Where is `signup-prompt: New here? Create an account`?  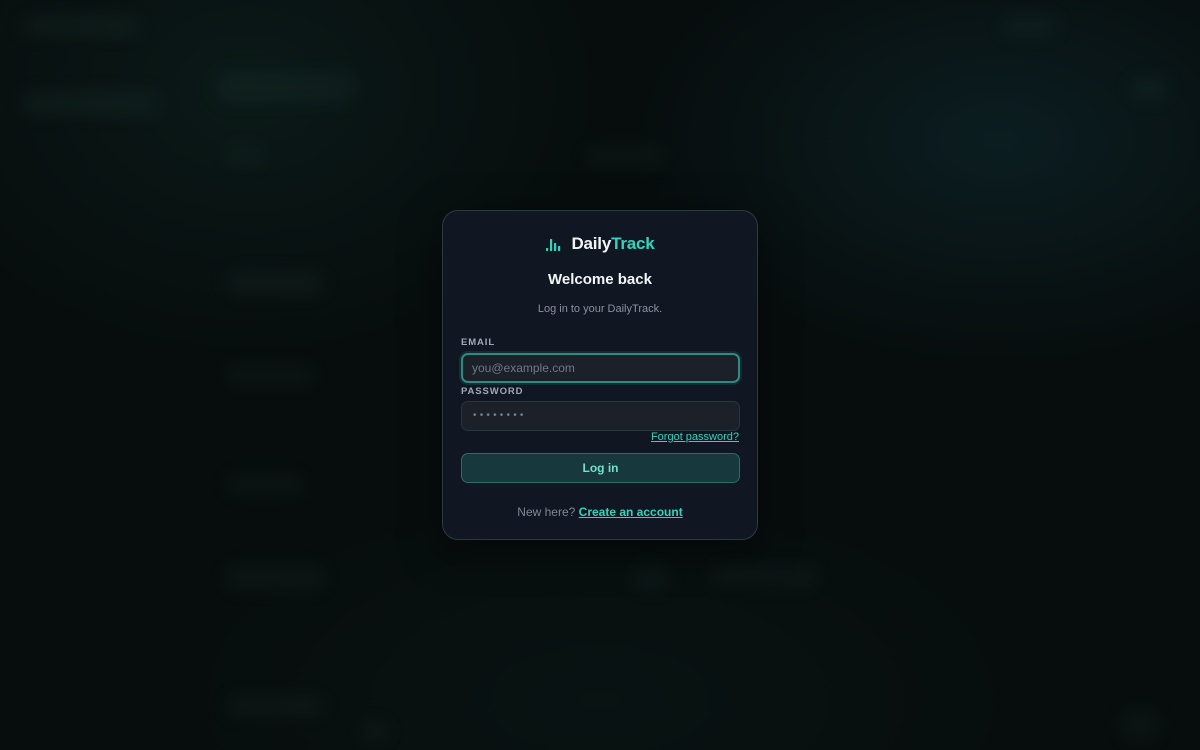
signup-prompt: New here? Create an account is located at coordinates (600, 512).